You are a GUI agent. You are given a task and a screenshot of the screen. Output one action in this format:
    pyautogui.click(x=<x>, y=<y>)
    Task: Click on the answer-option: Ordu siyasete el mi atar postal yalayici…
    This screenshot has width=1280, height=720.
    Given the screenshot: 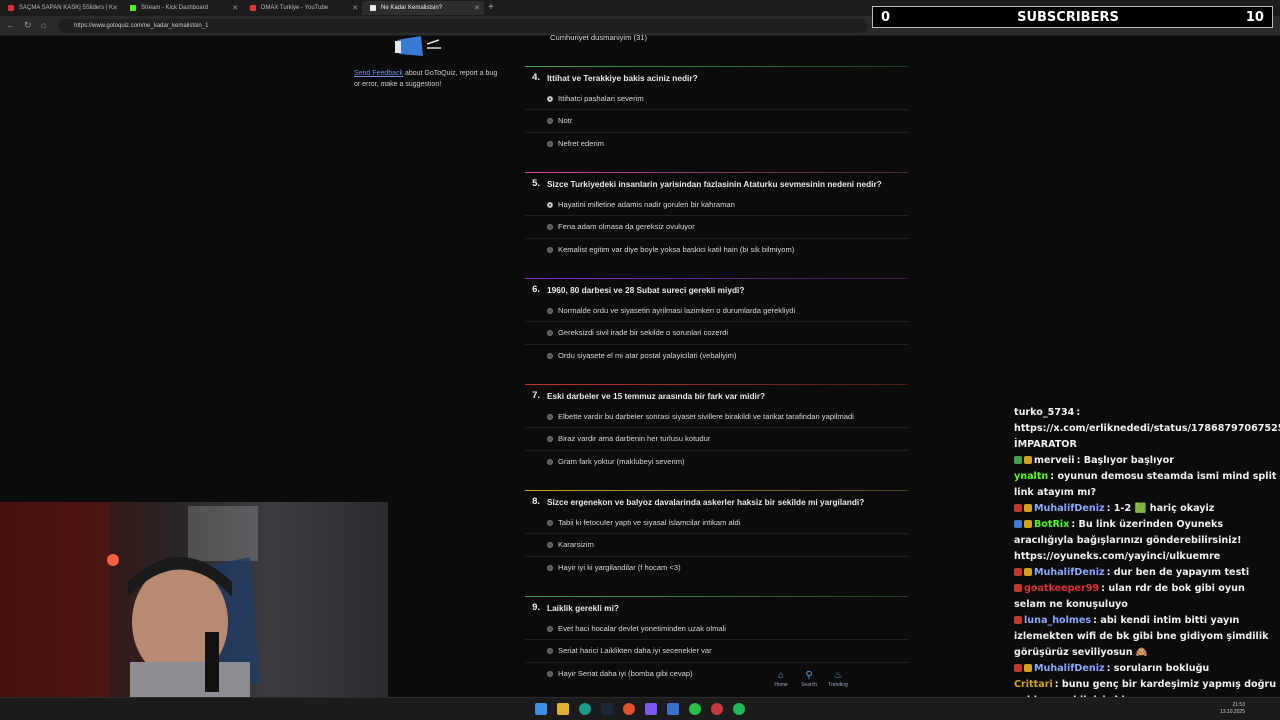 What is the action you would take?
    pyautogui.click(x=716, y=356)
    